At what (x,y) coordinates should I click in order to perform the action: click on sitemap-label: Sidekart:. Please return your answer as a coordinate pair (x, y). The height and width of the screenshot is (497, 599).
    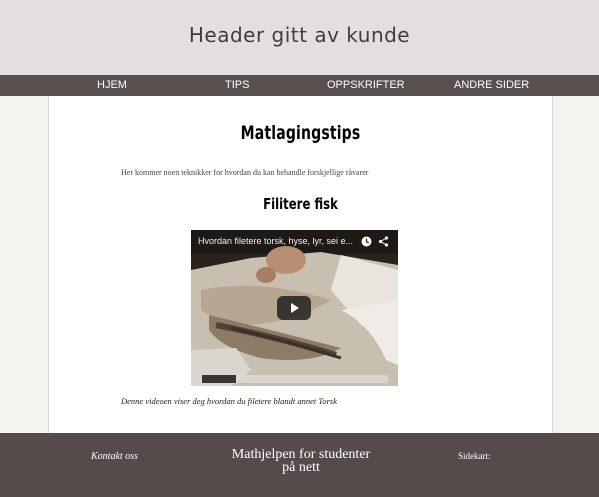
    Looking at the image, I should click on (474, 456).